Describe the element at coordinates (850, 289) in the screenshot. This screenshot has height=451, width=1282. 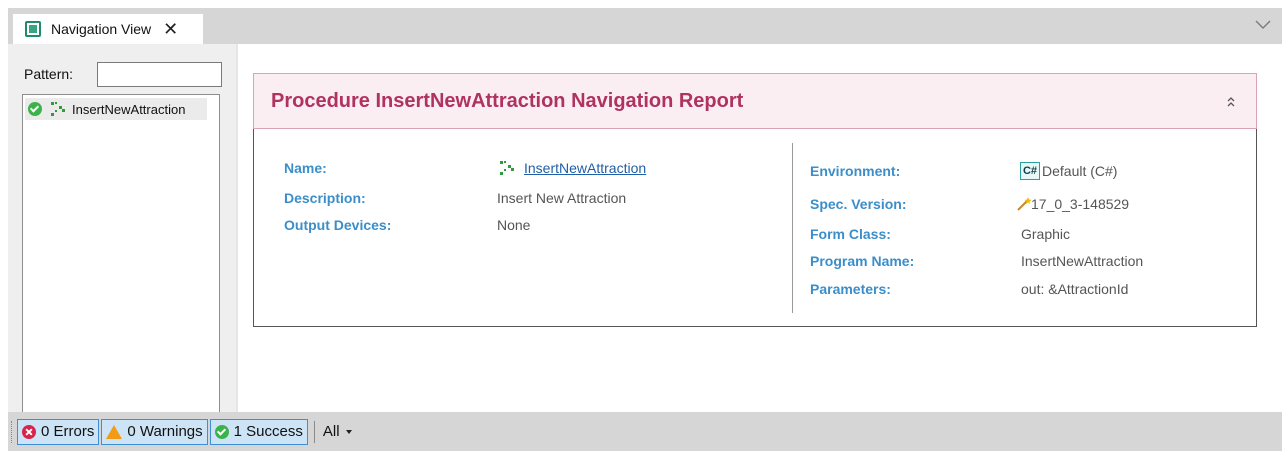
I see `parameters-label: Parameters:` at that location.